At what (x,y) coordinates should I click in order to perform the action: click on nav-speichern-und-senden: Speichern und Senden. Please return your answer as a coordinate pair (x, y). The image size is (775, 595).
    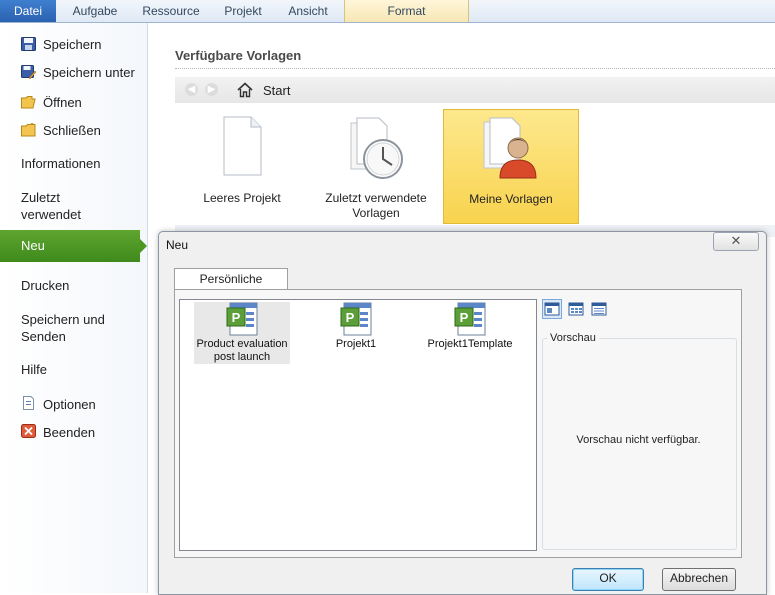
    Looking at the image, I should click on (73, 327).